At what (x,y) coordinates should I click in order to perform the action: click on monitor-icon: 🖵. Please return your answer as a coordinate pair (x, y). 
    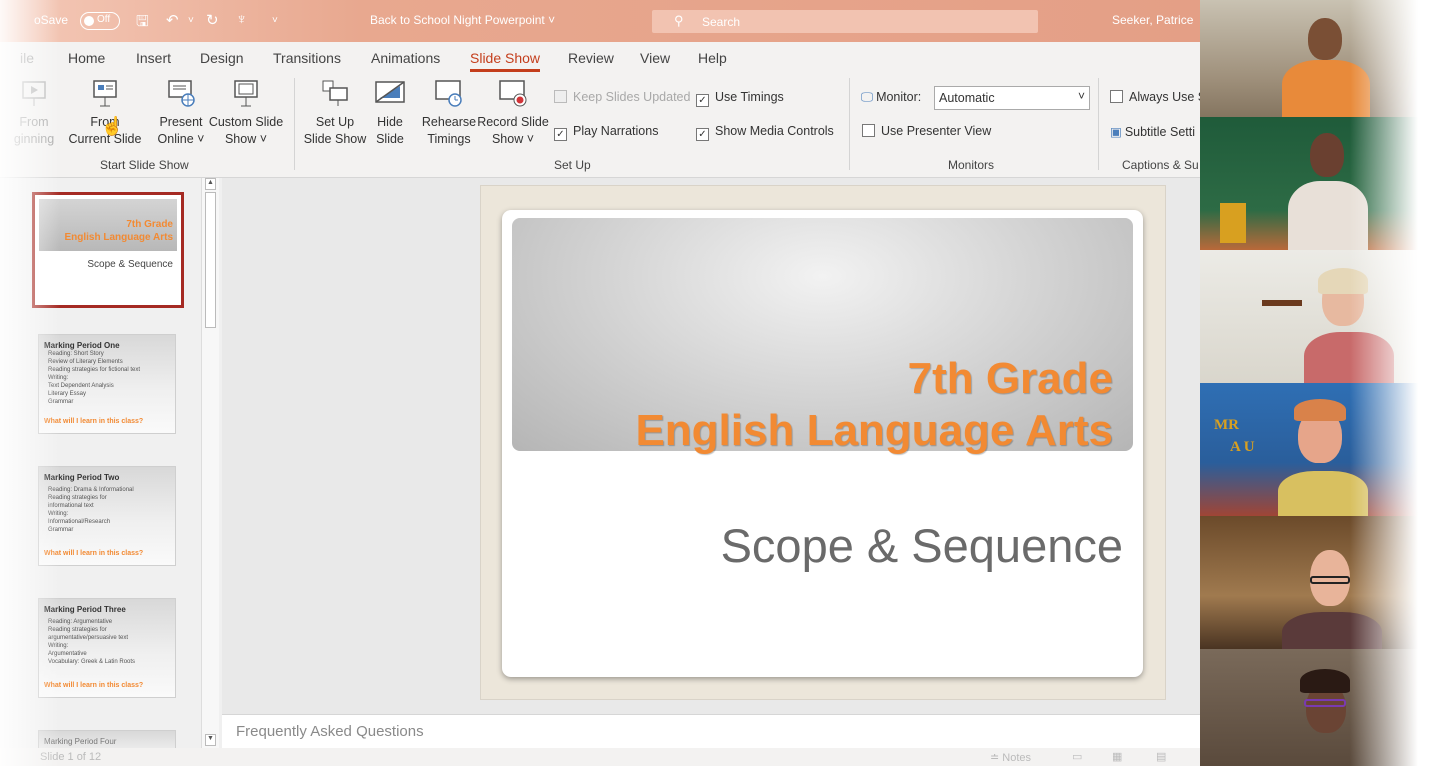
    Looking at the image, I should click on (867, 97).